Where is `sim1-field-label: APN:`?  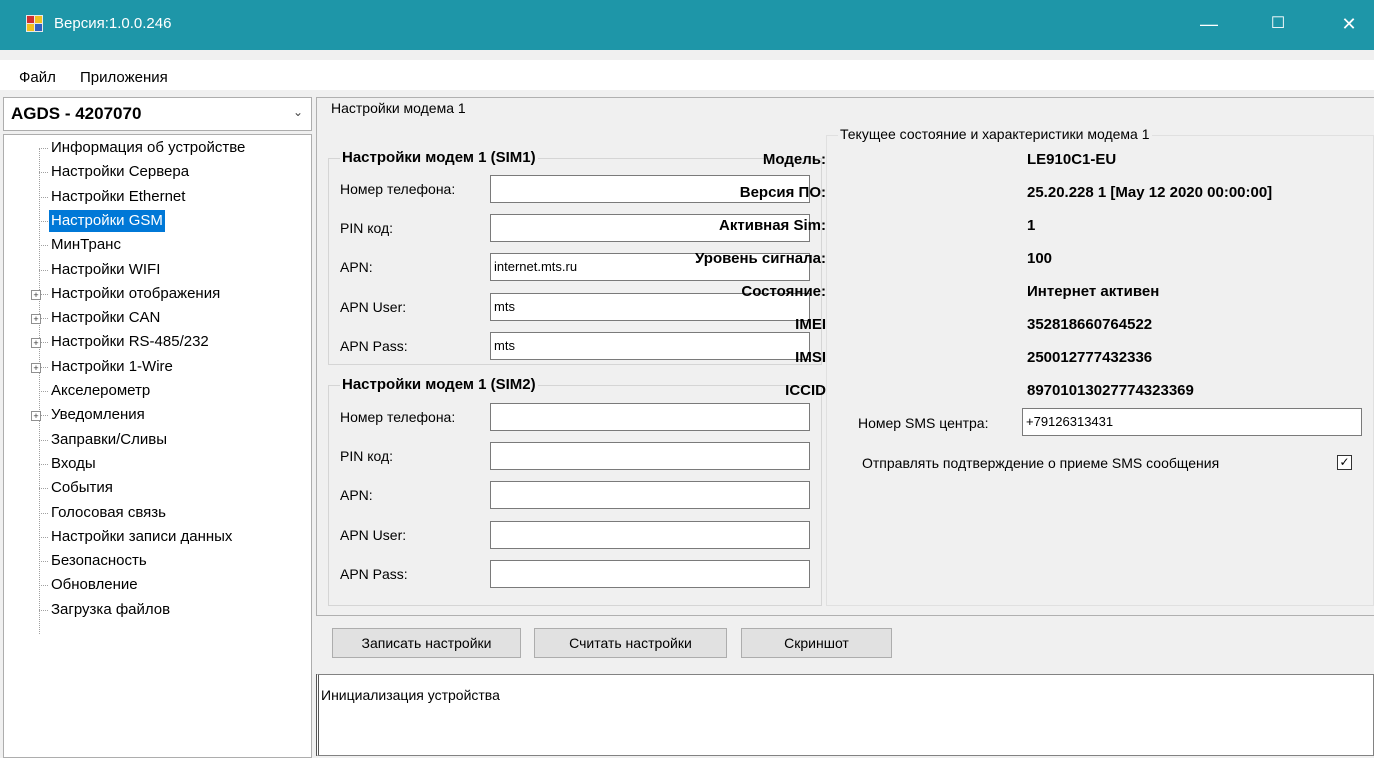 sim1-field-label: APN: is located at coordinates (356, 267).